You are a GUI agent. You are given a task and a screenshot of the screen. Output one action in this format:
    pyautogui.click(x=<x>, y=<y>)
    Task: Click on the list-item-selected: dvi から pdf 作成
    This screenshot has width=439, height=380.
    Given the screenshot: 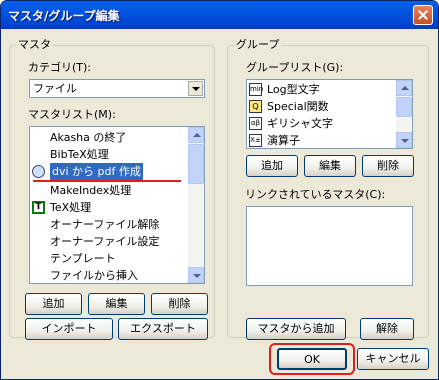 What is the action you would take?
    pyautogui.click(x=108, y=171)
    